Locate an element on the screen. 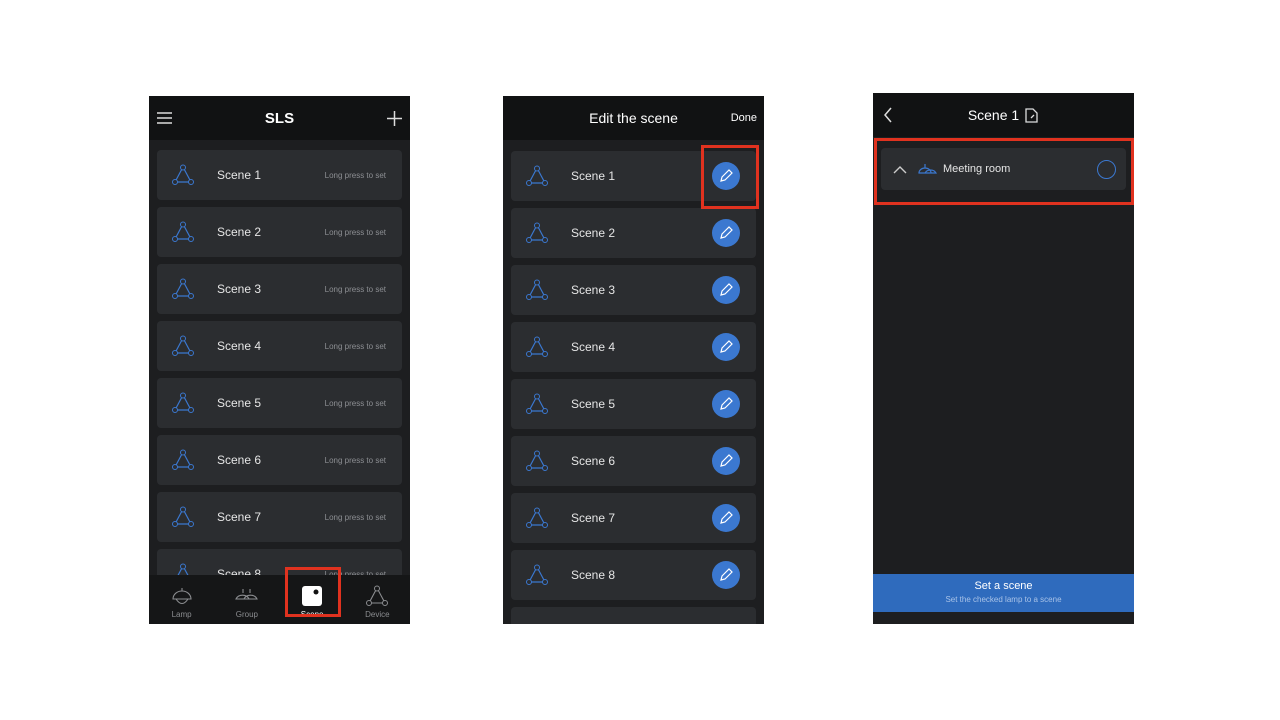  scene-item: Scene 6 is located at coordinates (633, 461).